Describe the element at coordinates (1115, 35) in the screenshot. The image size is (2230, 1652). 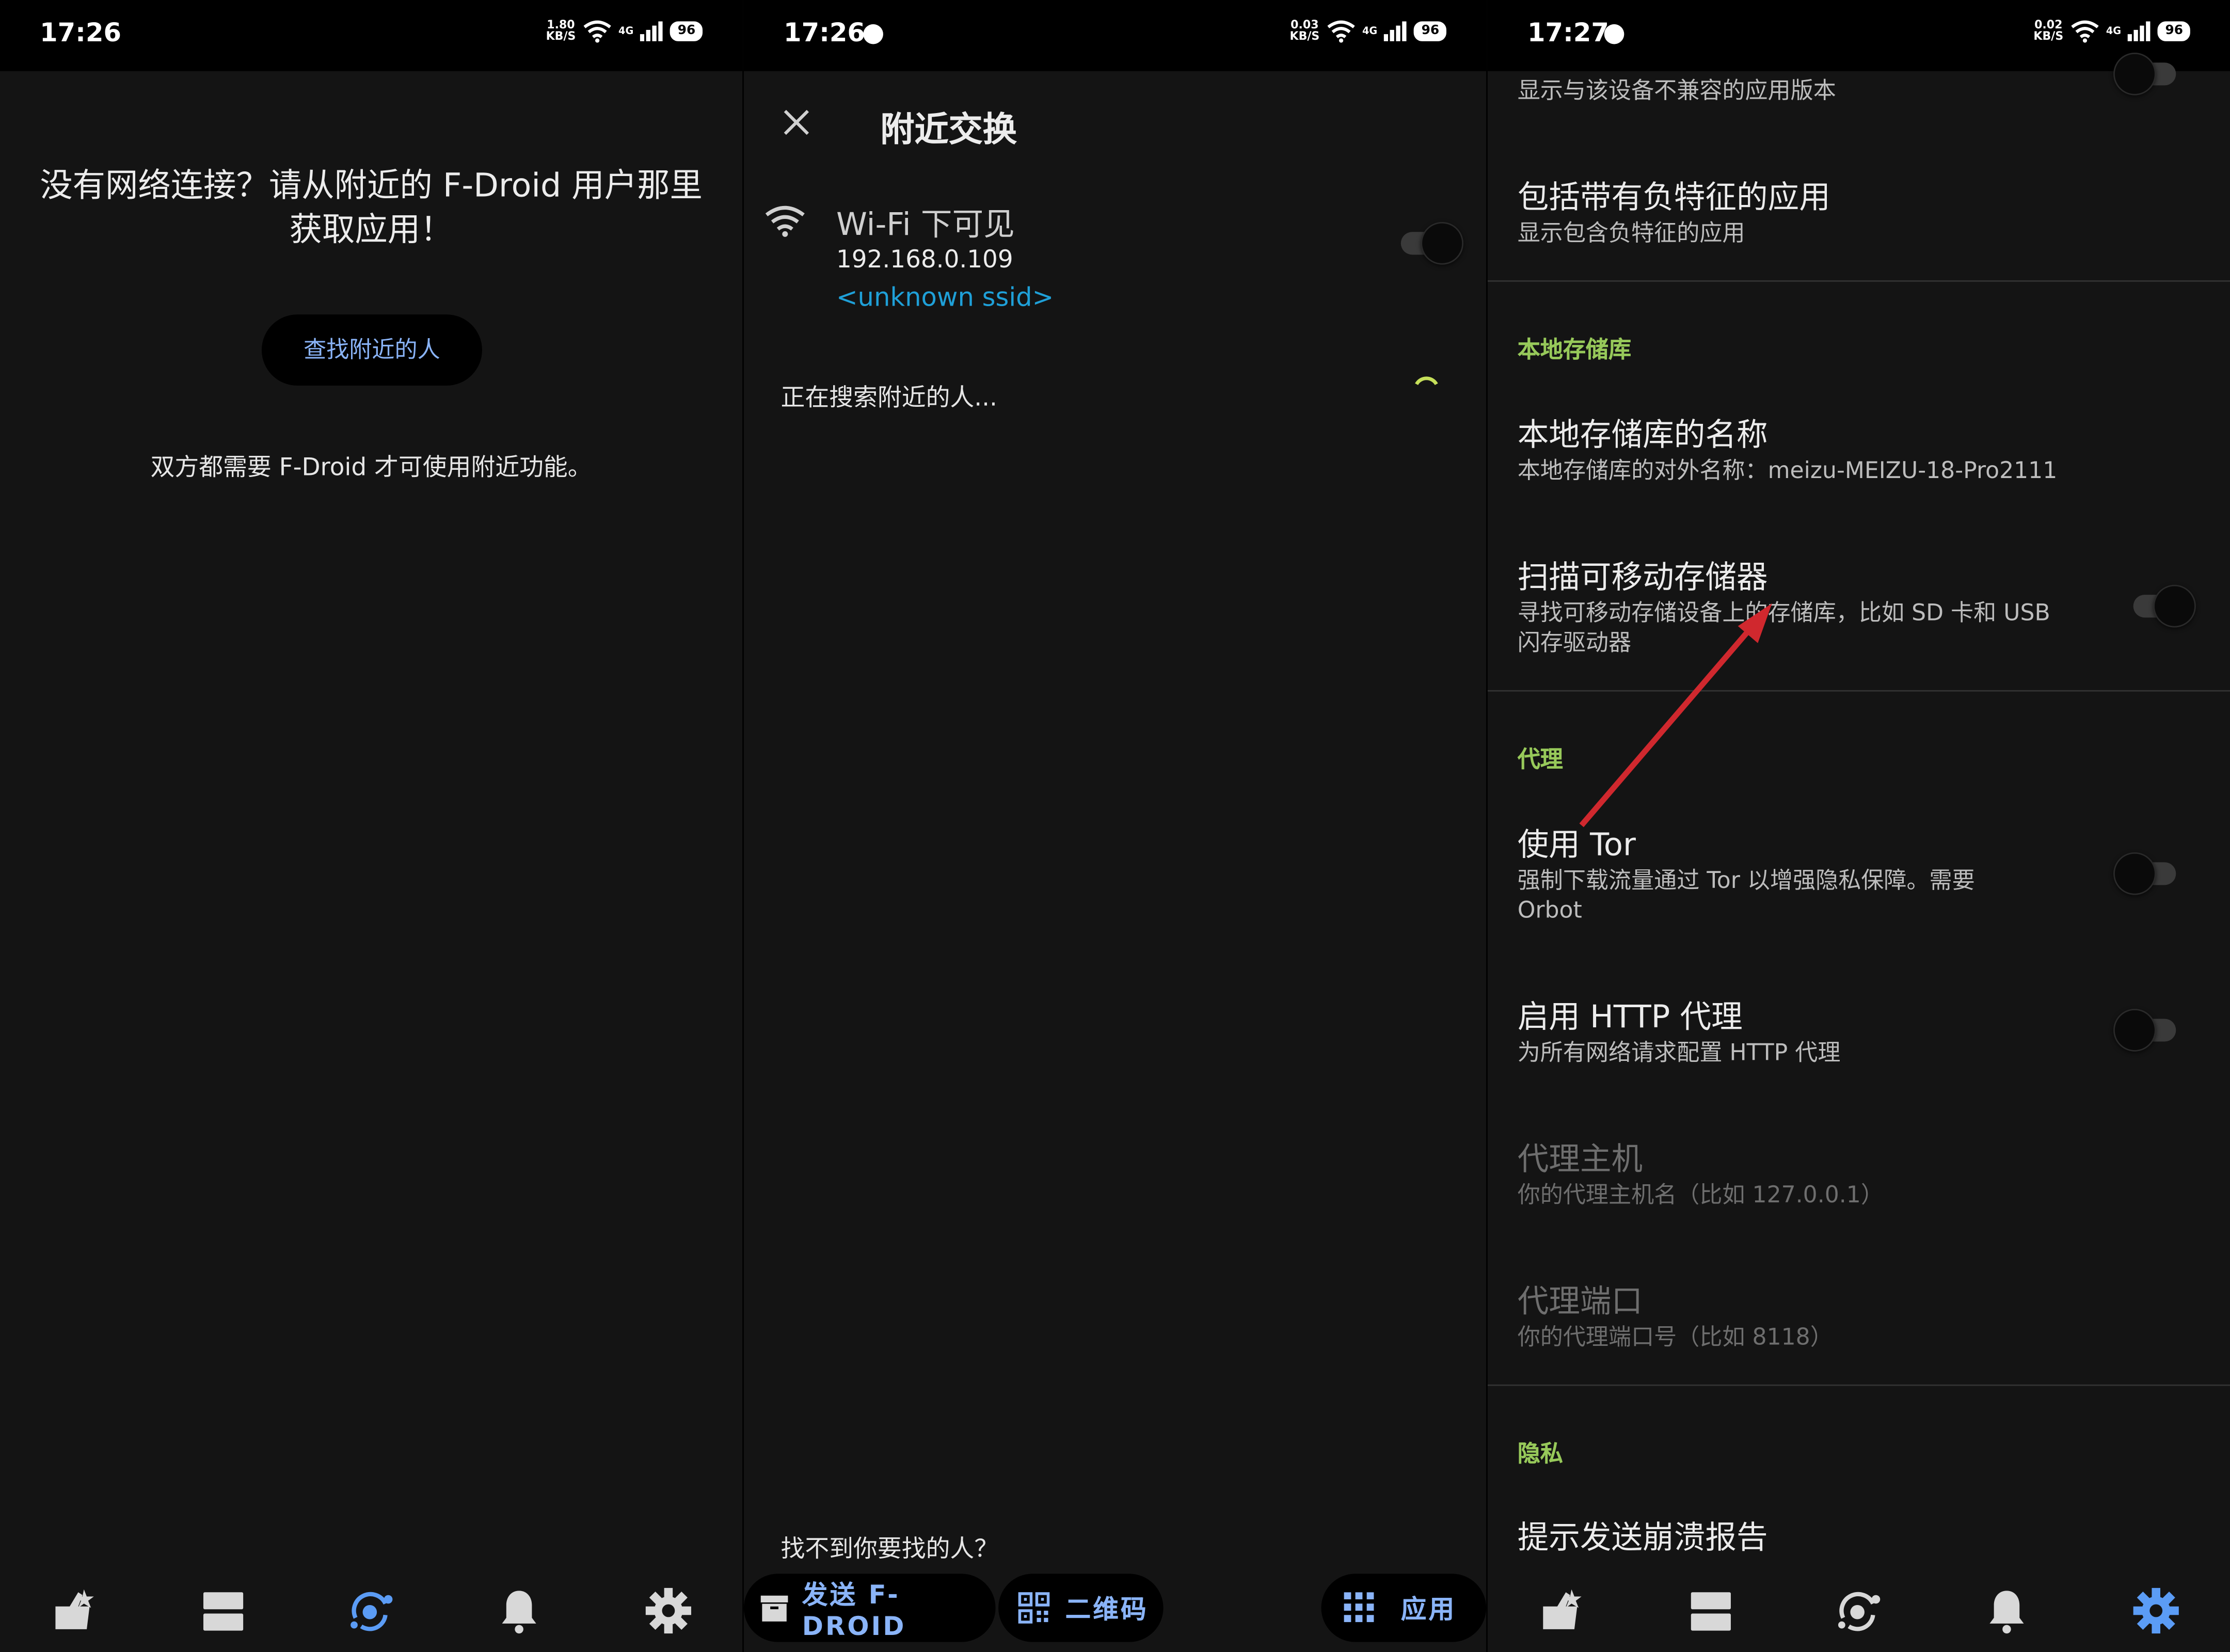
I see `status-bar: 17:26 0.03 KB/S 4G 96` at that location.